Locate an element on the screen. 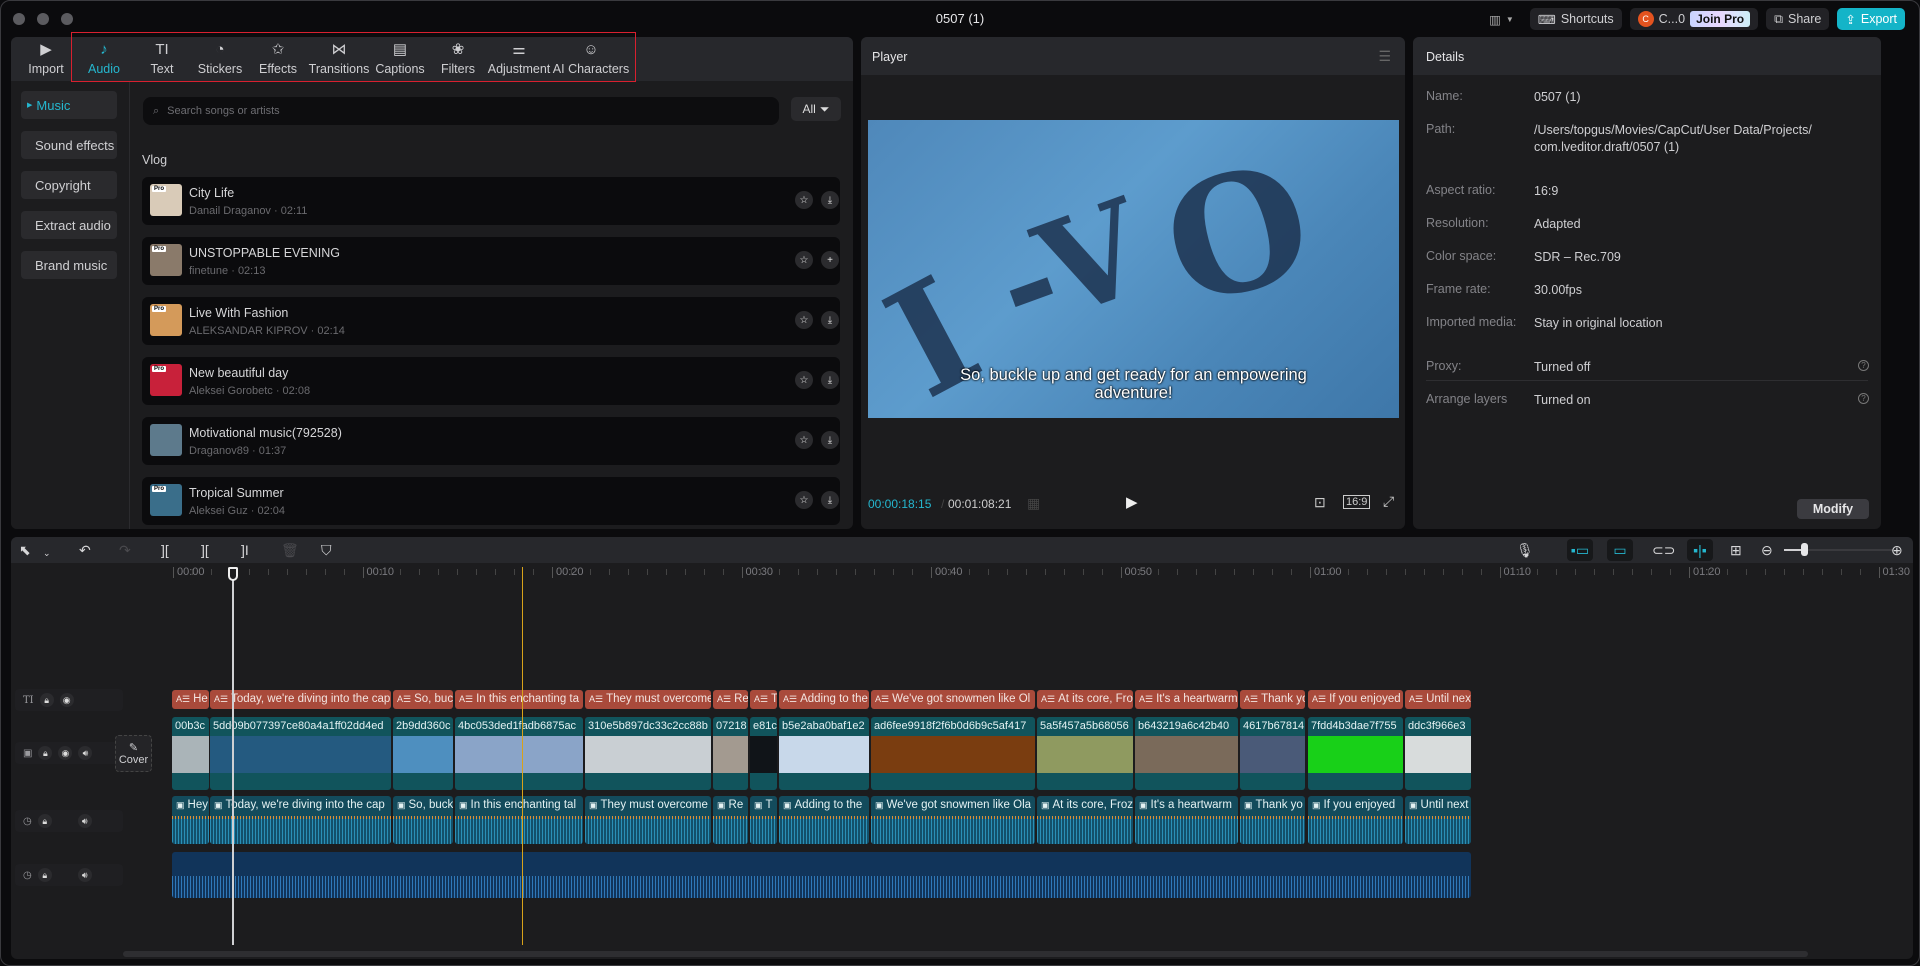 The height and width of the screenshot is (966, 1920). text-clip: A☰T is located at coordinates (763, 699).